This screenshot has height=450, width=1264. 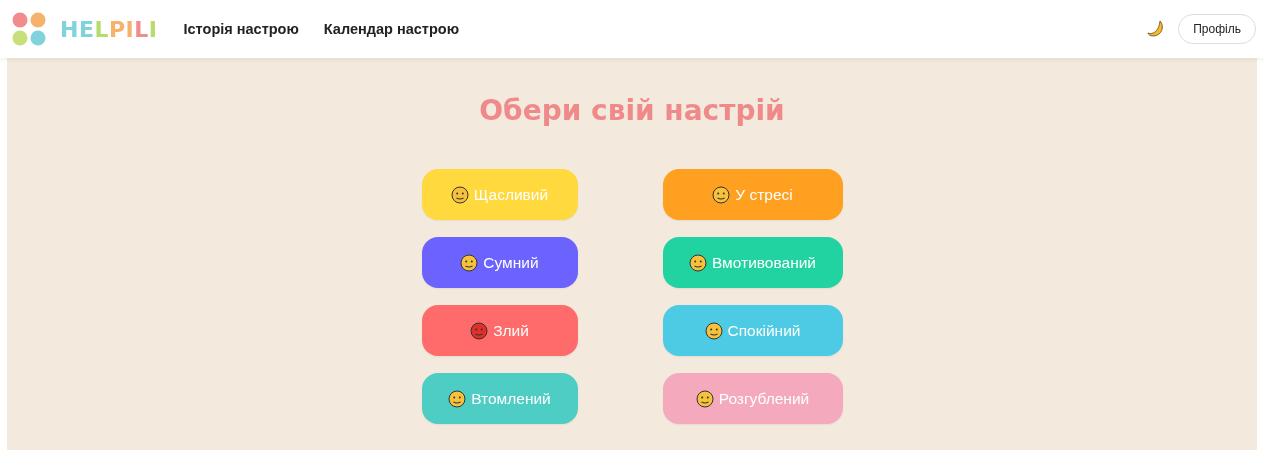 I want to click on logo-wordmark: HELPILI, so click(x=109, y=29).